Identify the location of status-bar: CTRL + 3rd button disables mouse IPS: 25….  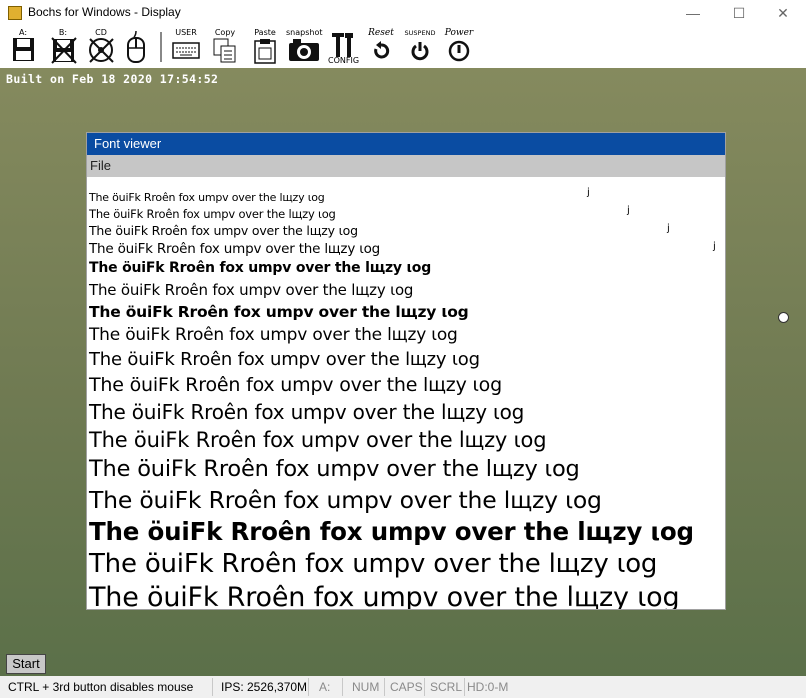
(403, 687).